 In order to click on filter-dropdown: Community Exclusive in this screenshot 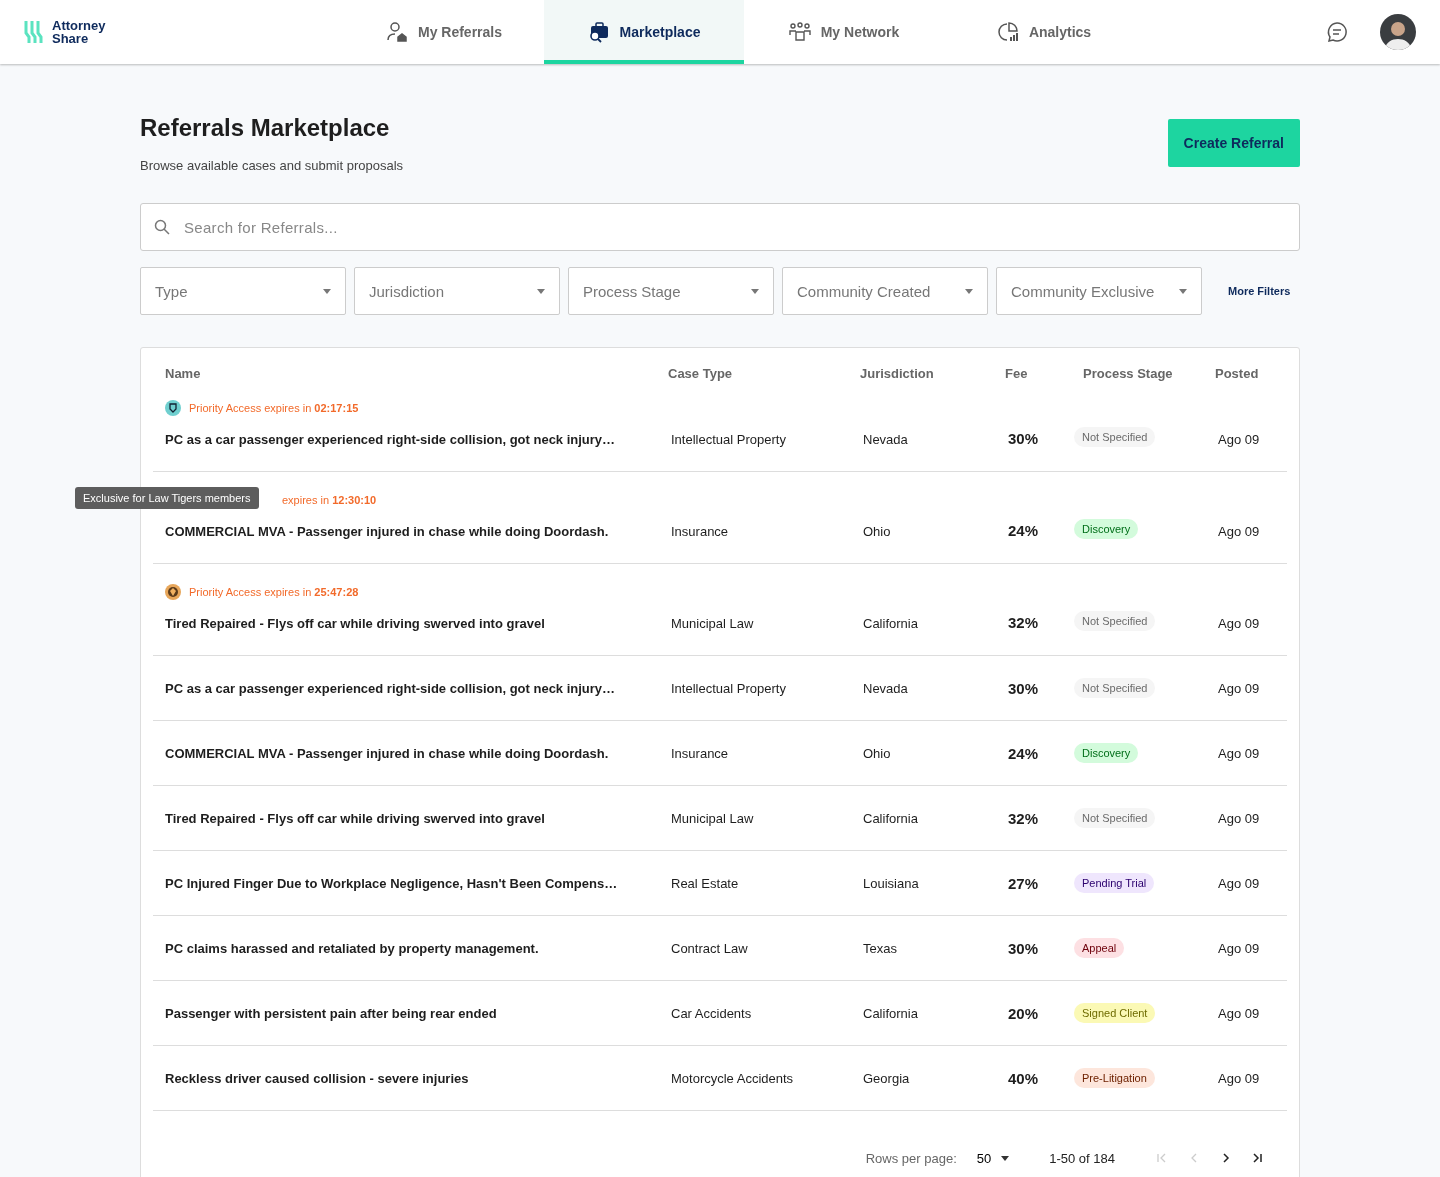, I will do `click(1099, 291)`.